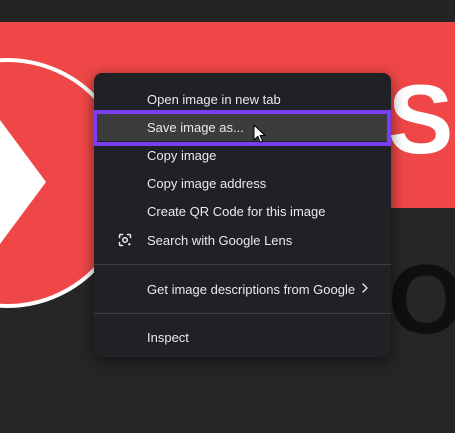  What do you see at coordinates (220, 240) in the screenshot?
I see `menu-item-label: Search with Google Lens` at bounding box center [220, 240].